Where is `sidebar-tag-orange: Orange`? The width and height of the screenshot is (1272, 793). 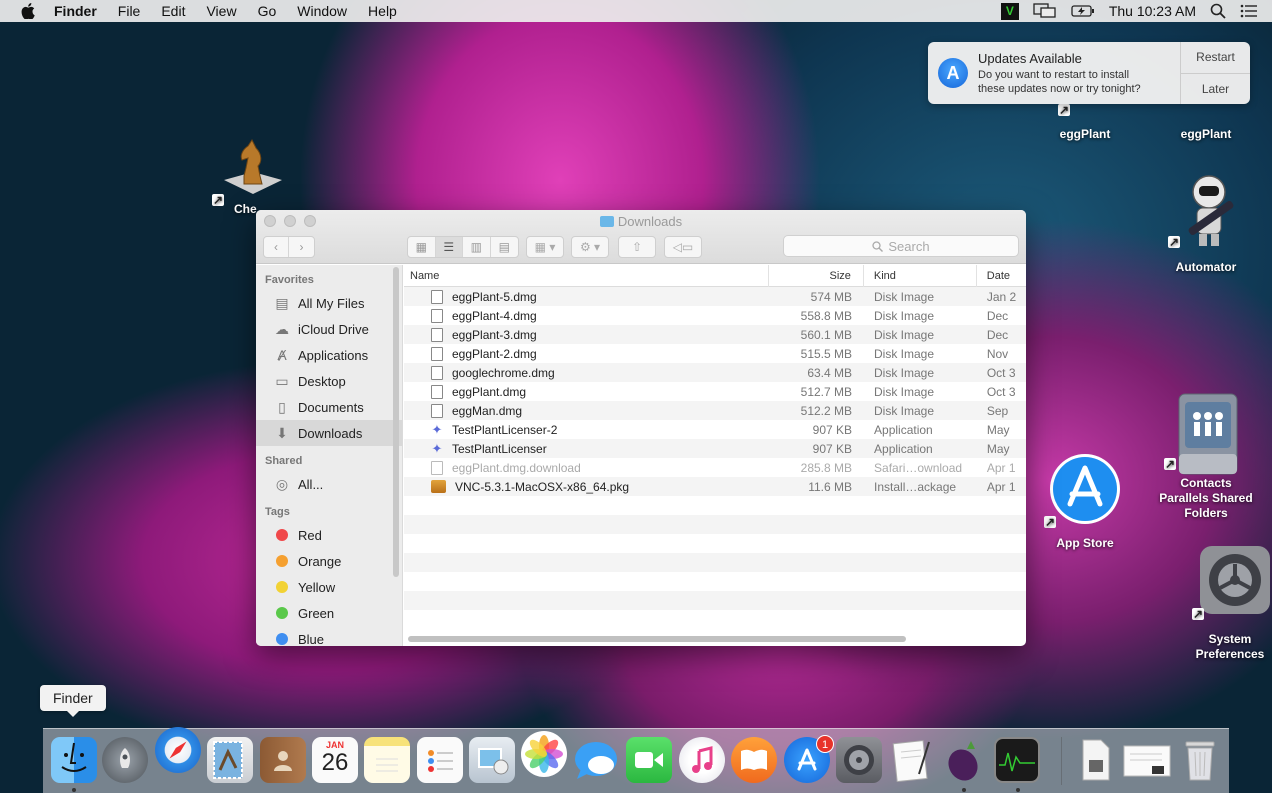
sidebar-tag-orange: Orange is located at coordinates (329, 561).